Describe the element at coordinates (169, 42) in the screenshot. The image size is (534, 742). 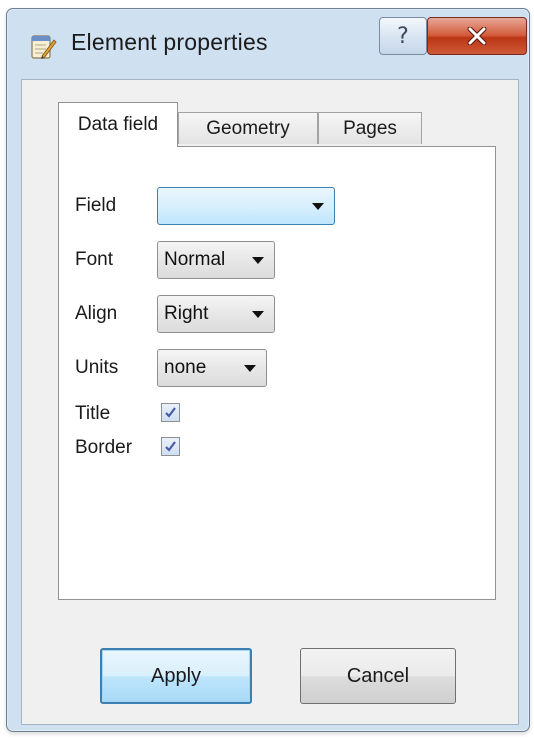
I see `window-title: Element properties` at that location.